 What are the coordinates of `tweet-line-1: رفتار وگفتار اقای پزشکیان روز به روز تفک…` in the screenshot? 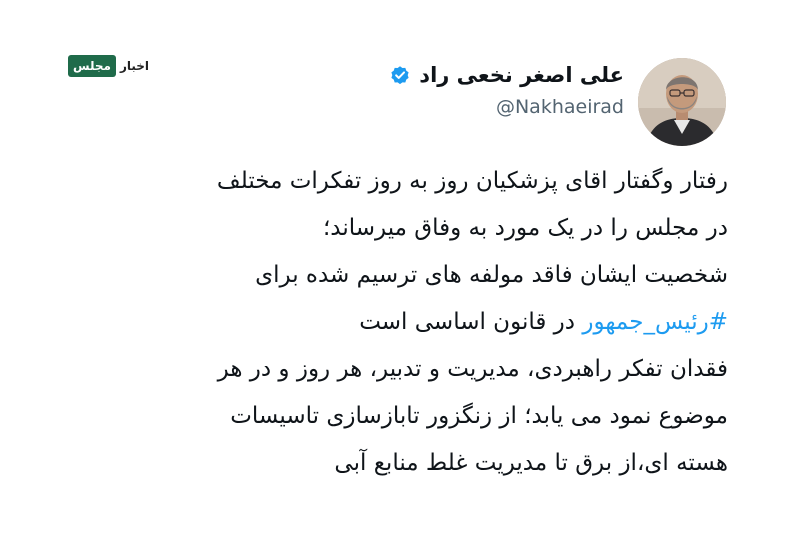 It's located at (472, 181).